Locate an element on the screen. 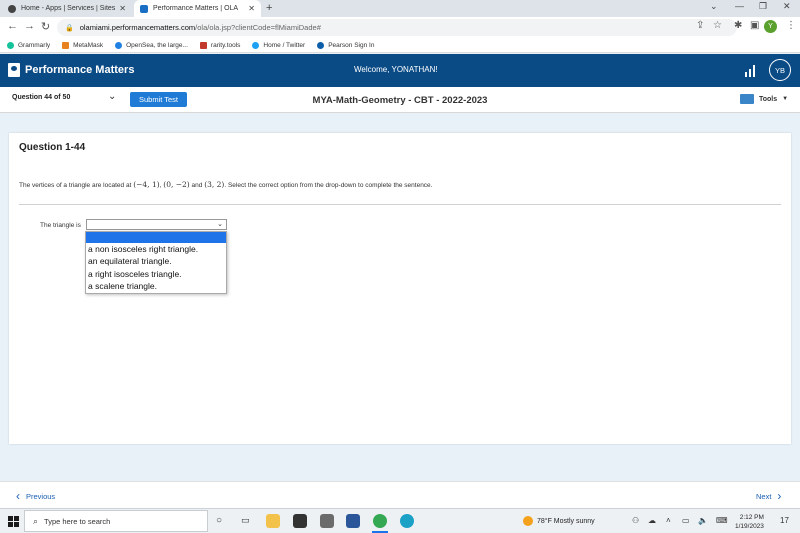 The width and height of the screenshot is (800, 533). search-placeholder: Type here to search is located at coordinates (77, 521).